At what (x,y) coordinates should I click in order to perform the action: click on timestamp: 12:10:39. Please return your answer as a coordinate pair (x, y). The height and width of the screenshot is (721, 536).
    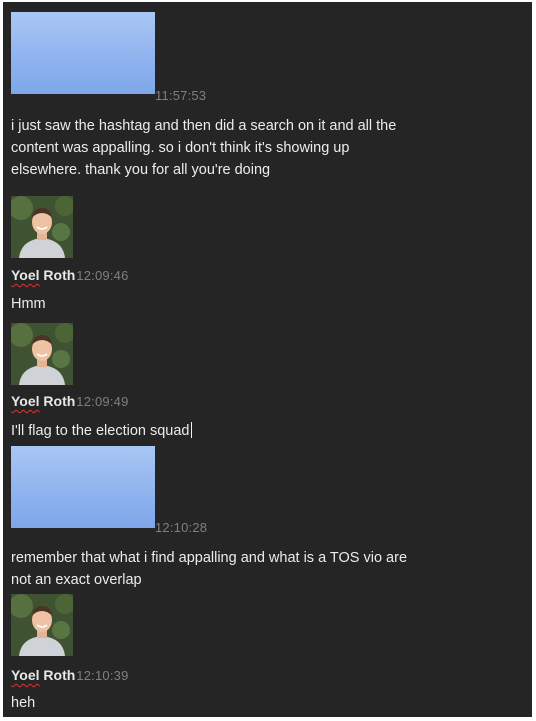
    Looking at the image, I should click on (102, 675).